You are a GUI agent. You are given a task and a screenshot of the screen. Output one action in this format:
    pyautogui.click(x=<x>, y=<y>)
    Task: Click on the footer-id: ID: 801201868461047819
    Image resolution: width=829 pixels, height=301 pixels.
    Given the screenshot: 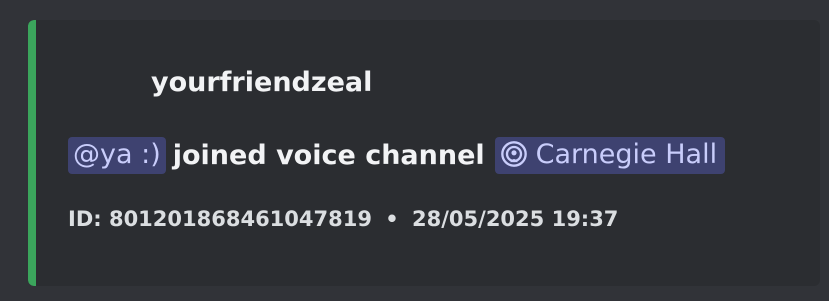 What is the action you would take?
    pyautogui.click(x=220, y=219)
    